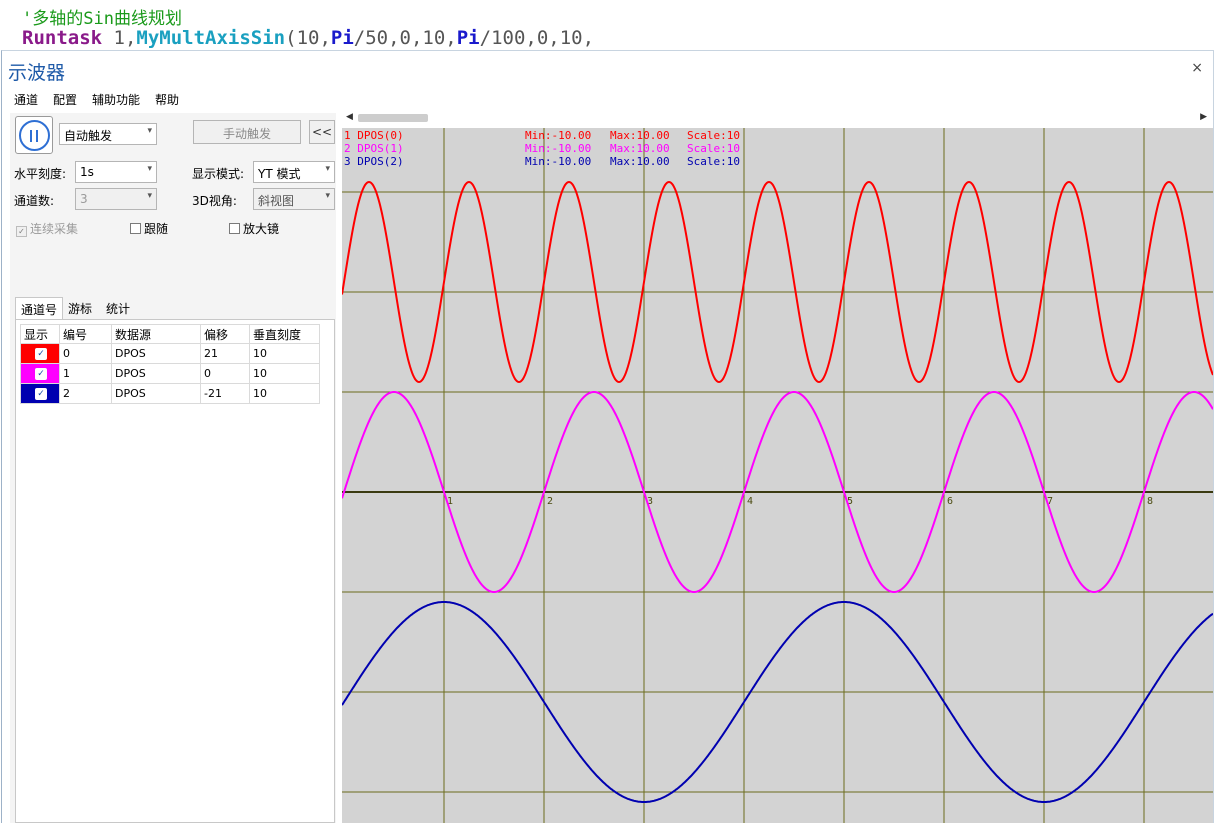 The width and height of the screenshot is (1214, 826). I want to click on menu-tools: 辅助功能, so click(116, 99).